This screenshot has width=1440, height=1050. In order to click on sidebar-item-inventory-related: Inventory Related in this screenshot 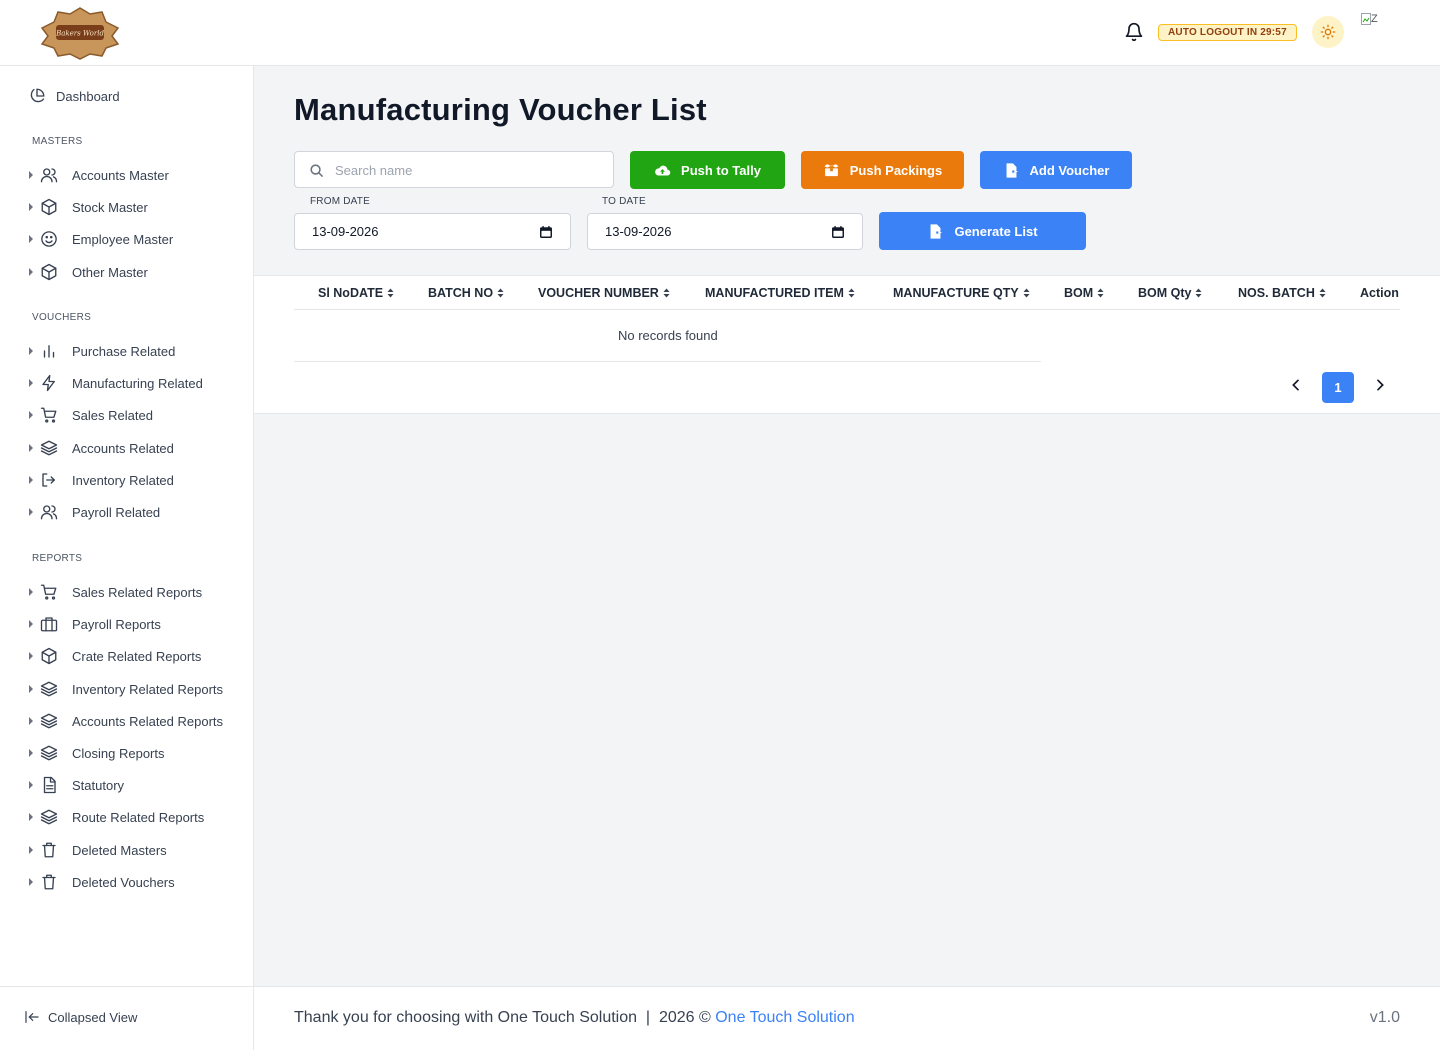, I will do `click(101, 480)`.